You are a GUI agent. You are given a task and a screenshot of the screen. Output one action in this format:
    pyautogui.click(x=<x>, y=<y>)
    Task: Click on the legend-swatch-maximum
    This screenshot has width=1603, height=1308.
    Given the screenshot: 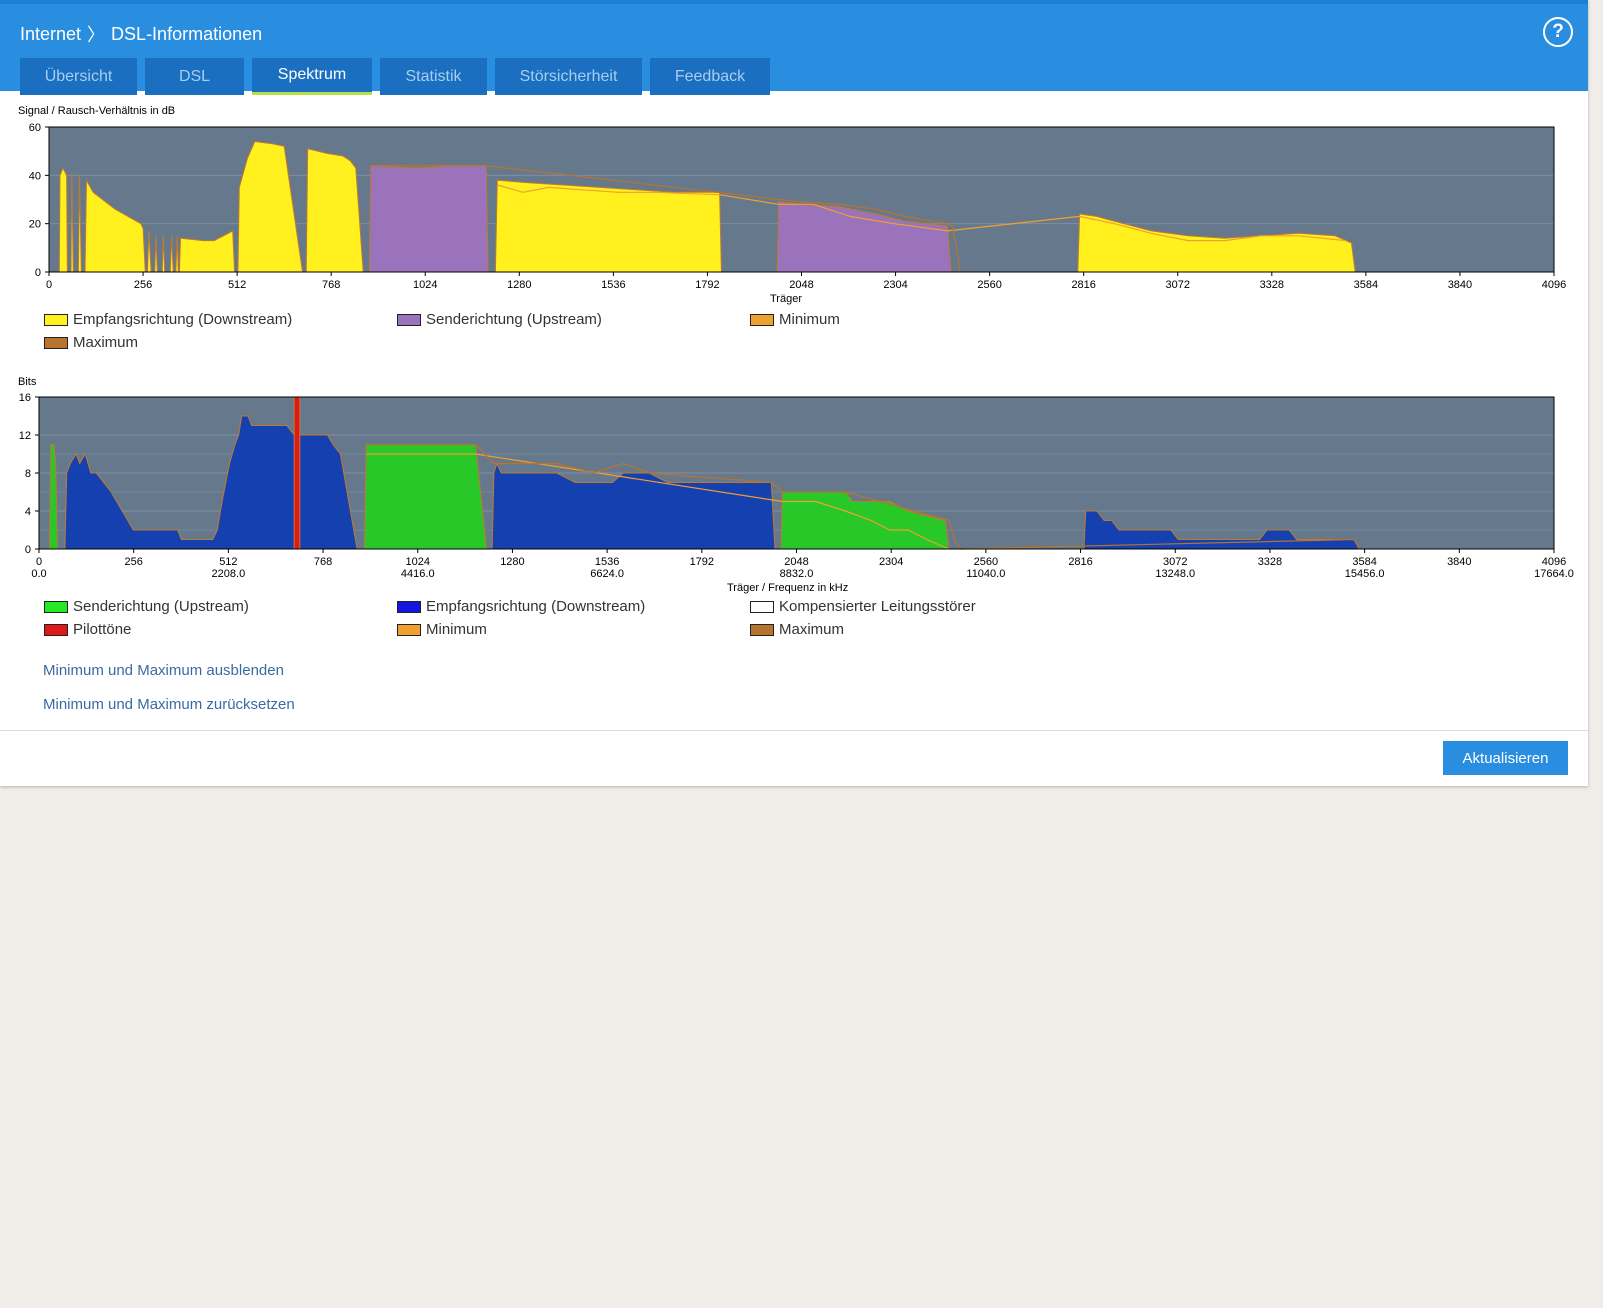 What is the action you would take?
    pyautogui.click(x=762, y=629)
    